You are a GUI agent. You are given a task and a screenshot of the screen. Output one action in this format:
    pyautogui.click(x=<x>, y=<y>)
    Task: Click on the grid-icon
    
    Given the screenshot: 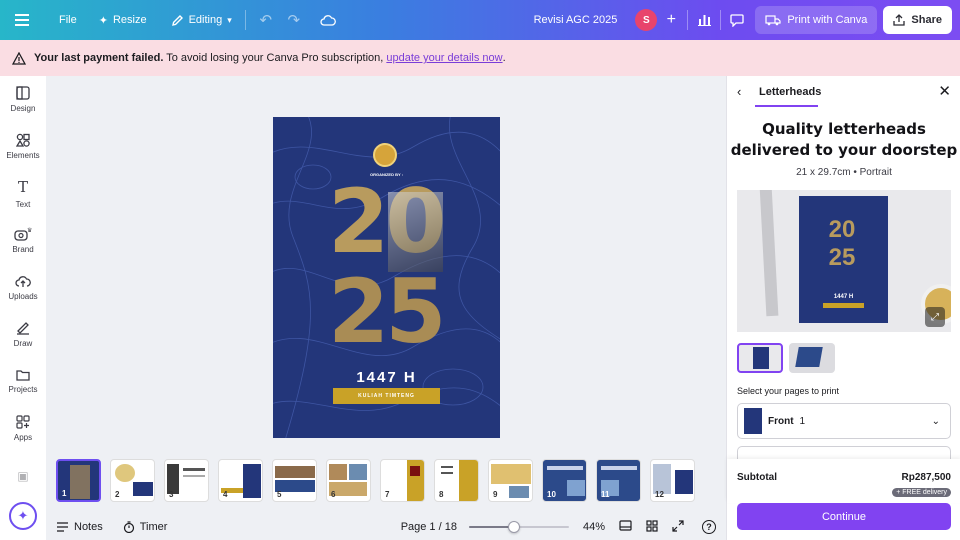 What is the action you would take?
    pyautogui.click(x=652, y=525)
    